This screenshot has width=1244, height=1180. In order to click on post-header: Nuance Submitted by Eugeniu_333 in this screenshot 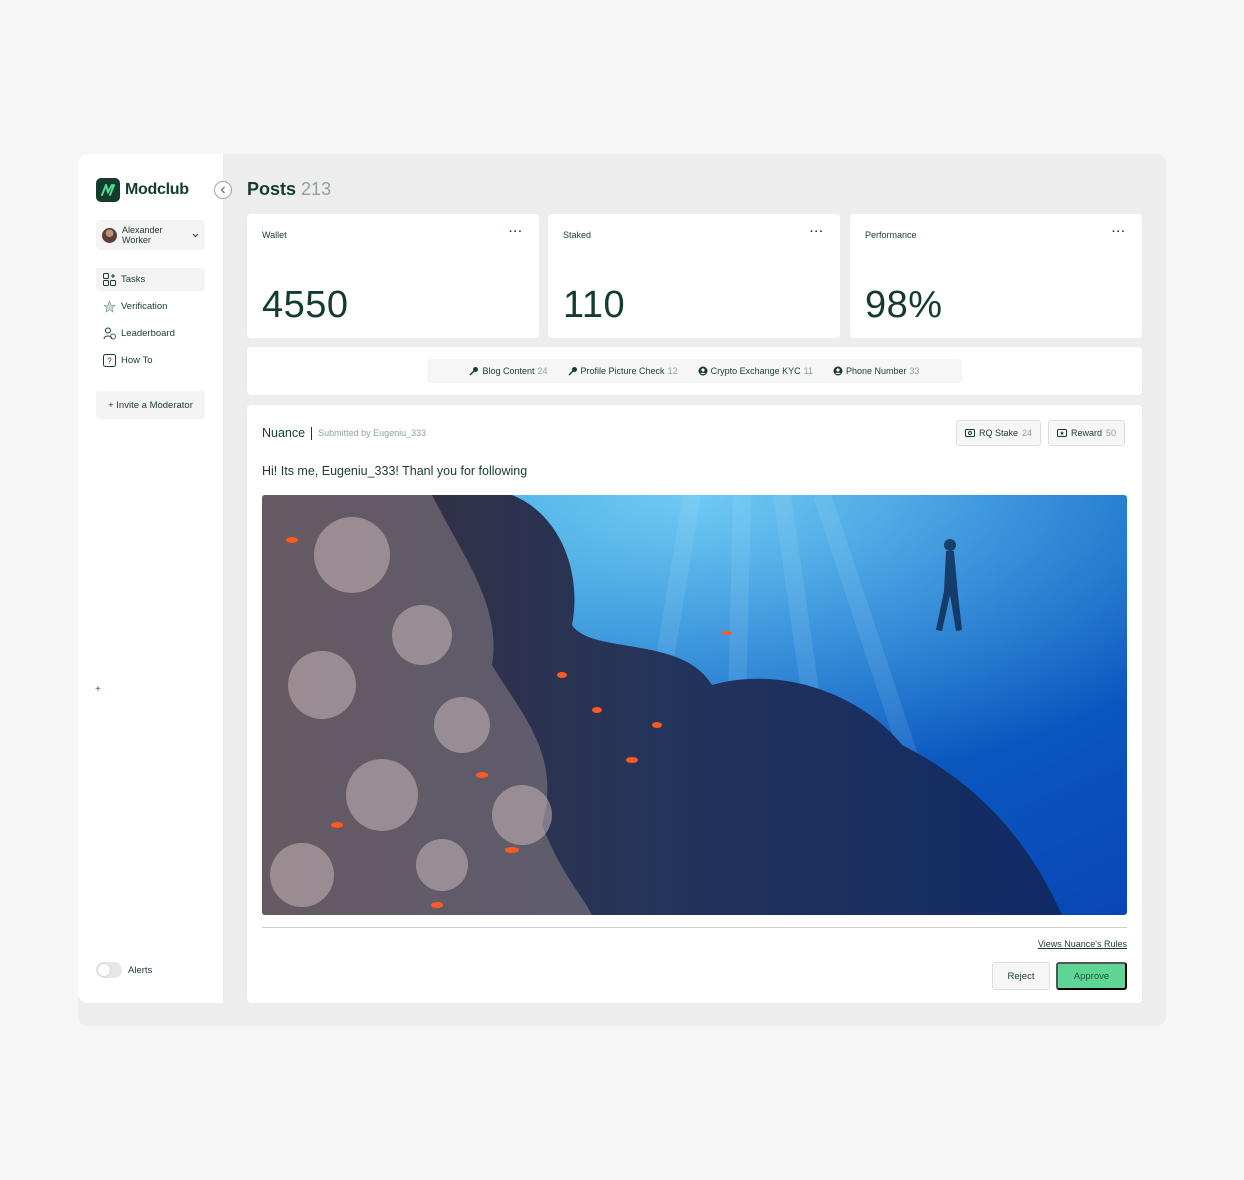, I will do `click(344, 433)`.